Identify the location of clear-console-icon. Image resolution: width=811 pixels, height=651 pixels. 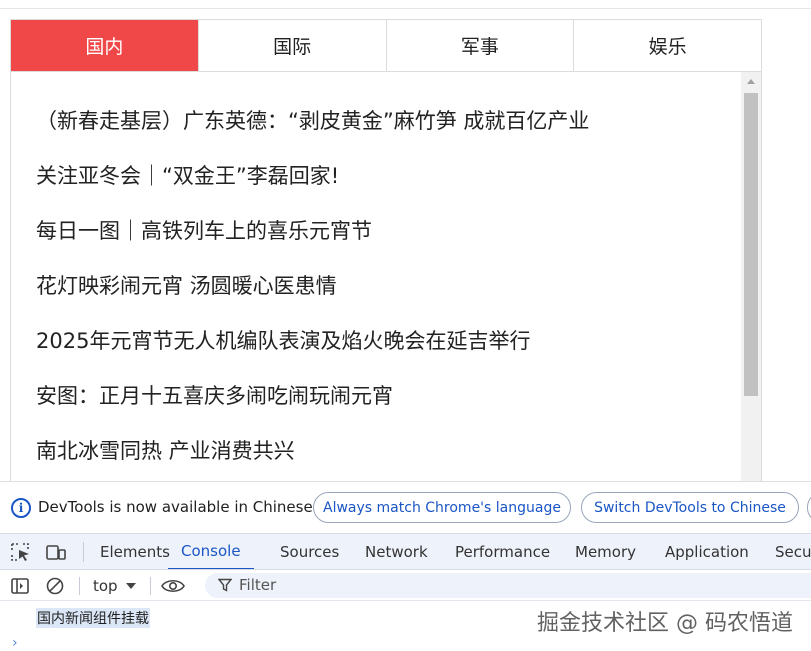
(55, 586).